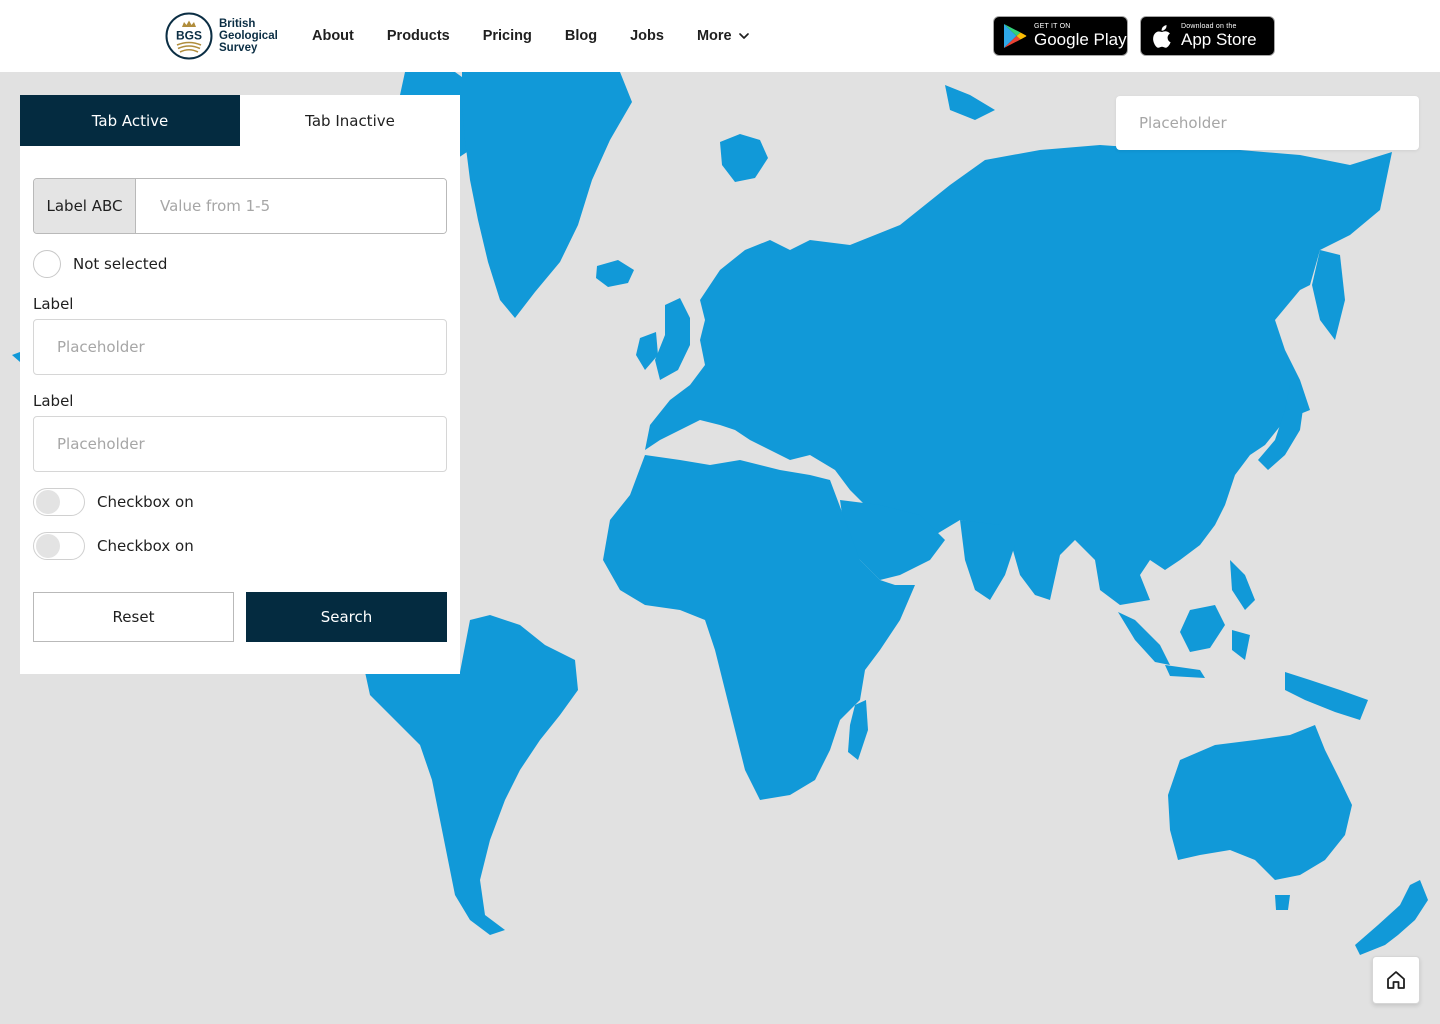  I want to click on google-play-icon, so click(1015, 36).